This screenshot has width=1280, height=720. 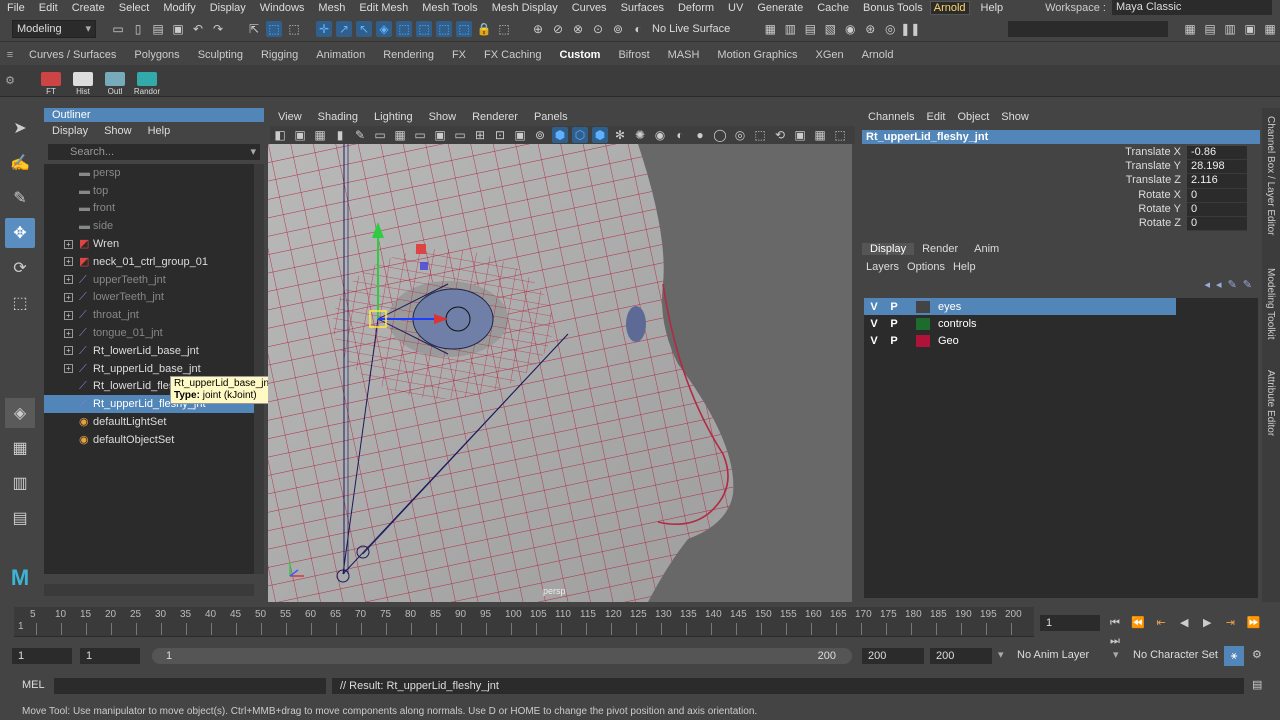 I want to click on range-slider-bar: 1 200, so click(x=502, y=656).